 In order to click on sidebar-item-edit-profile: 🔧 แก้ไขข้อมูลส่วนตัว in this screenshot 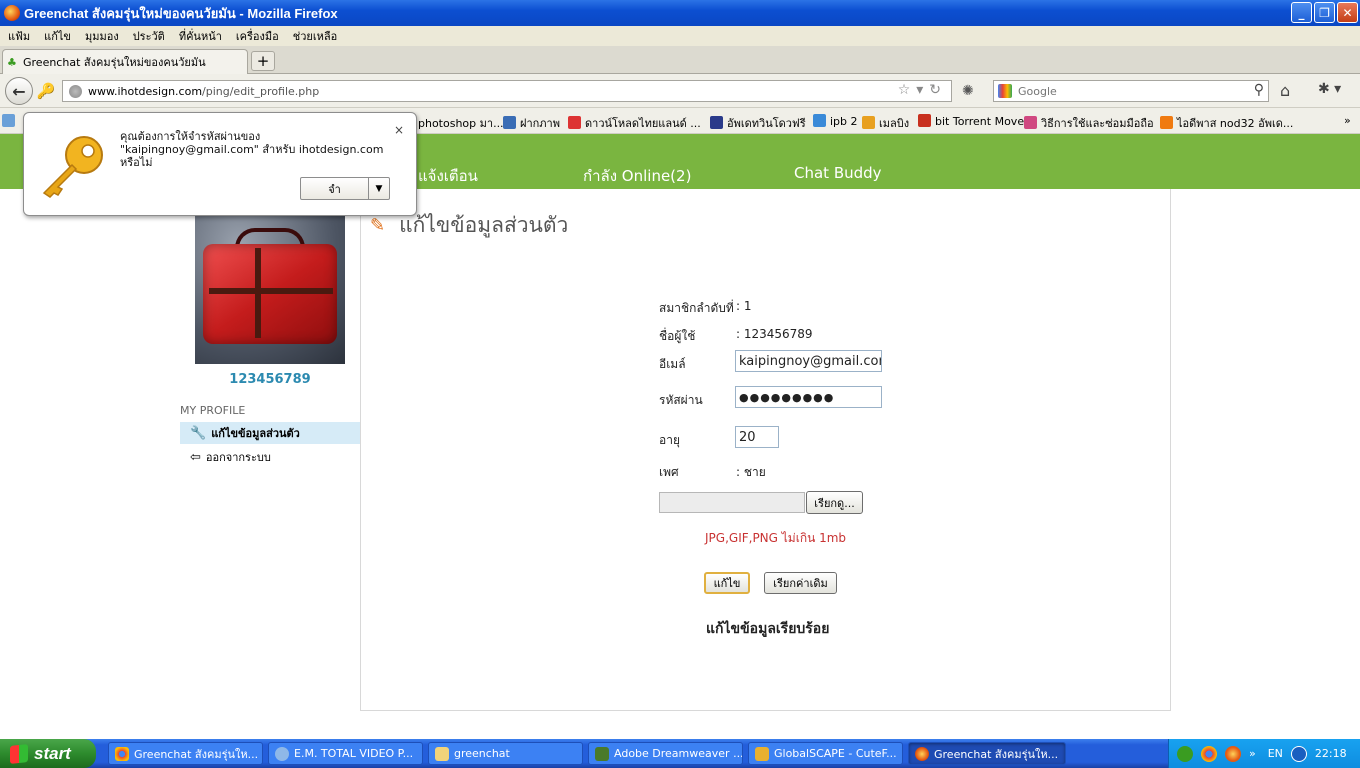, I will do `click(270, 433)`.